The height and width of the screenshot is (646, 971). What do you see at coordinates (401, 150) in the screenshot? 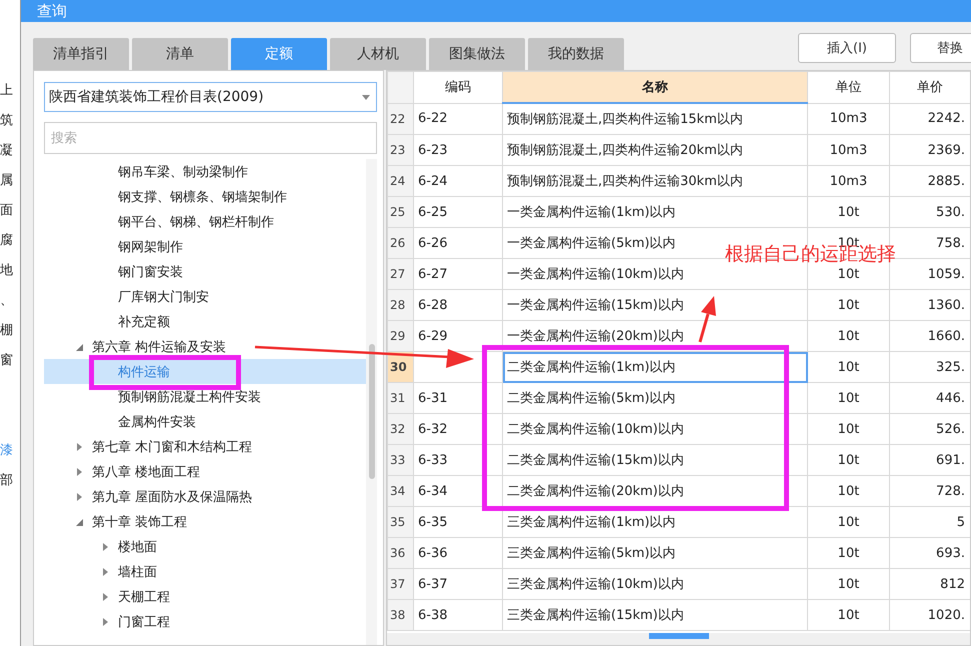
I see `row-number: 23` at bounding box center [401, 150].